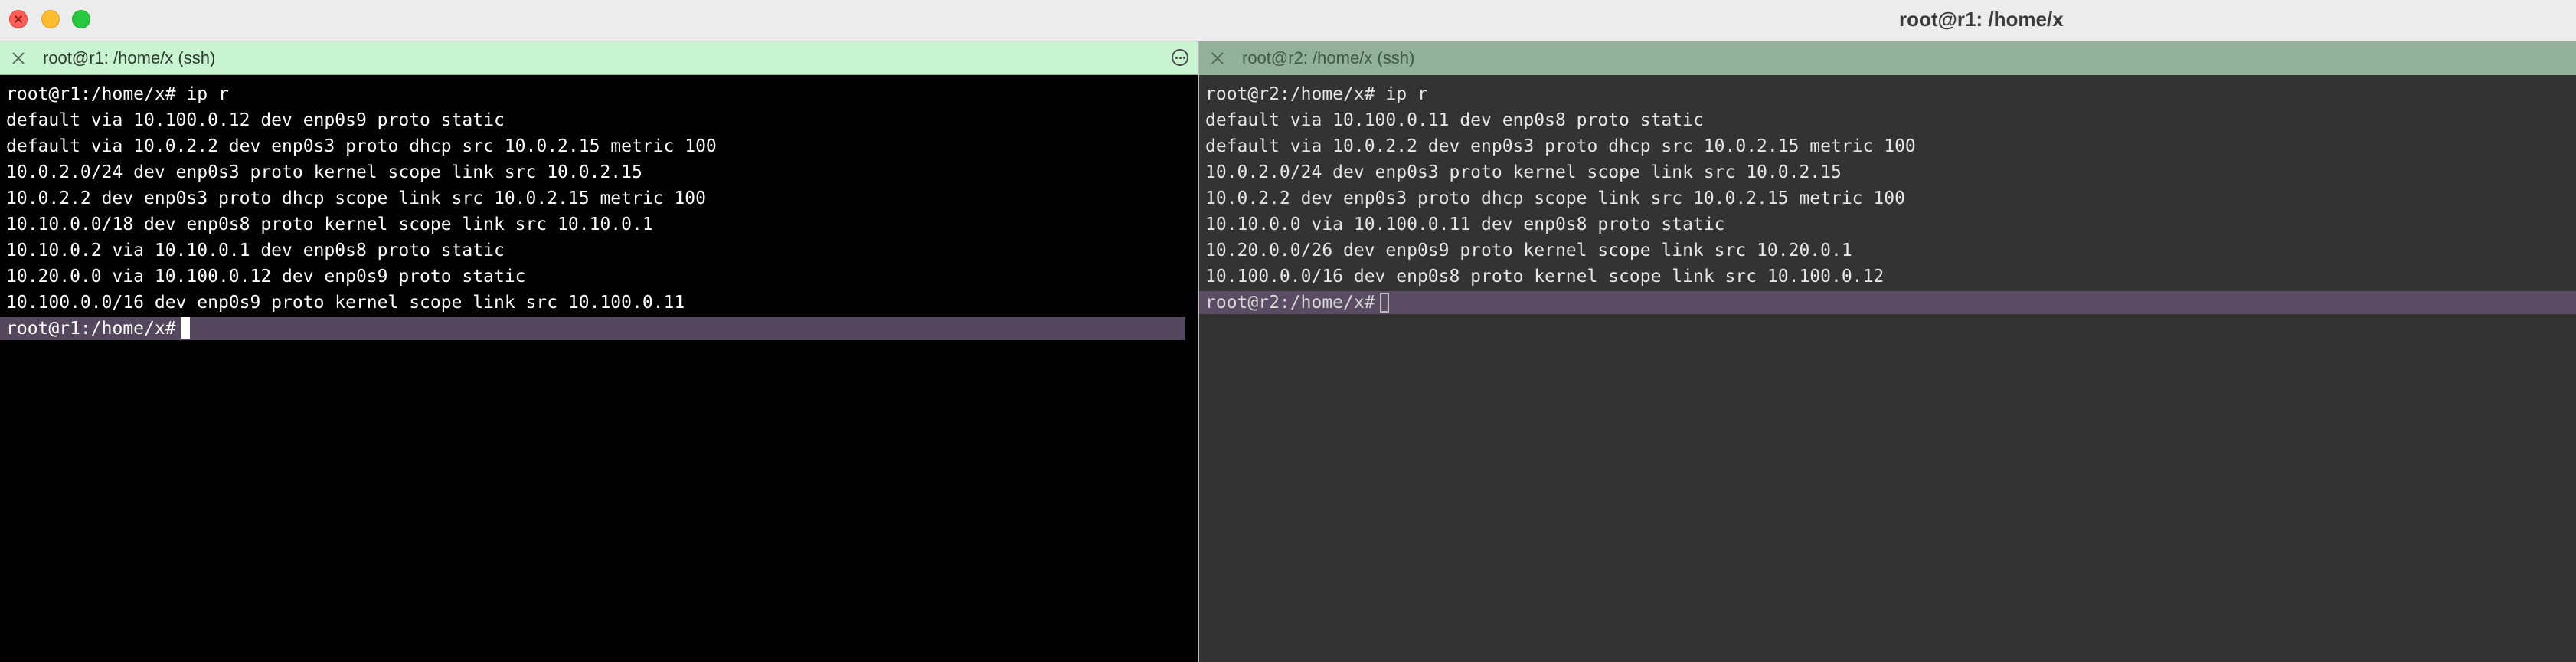 The height and width of the screenshot is (662, 2576). Describe the element at coordinates (117, 94) in the screenshot. I see `terminal-line: root@r1:/home/x# ip r` at that location.